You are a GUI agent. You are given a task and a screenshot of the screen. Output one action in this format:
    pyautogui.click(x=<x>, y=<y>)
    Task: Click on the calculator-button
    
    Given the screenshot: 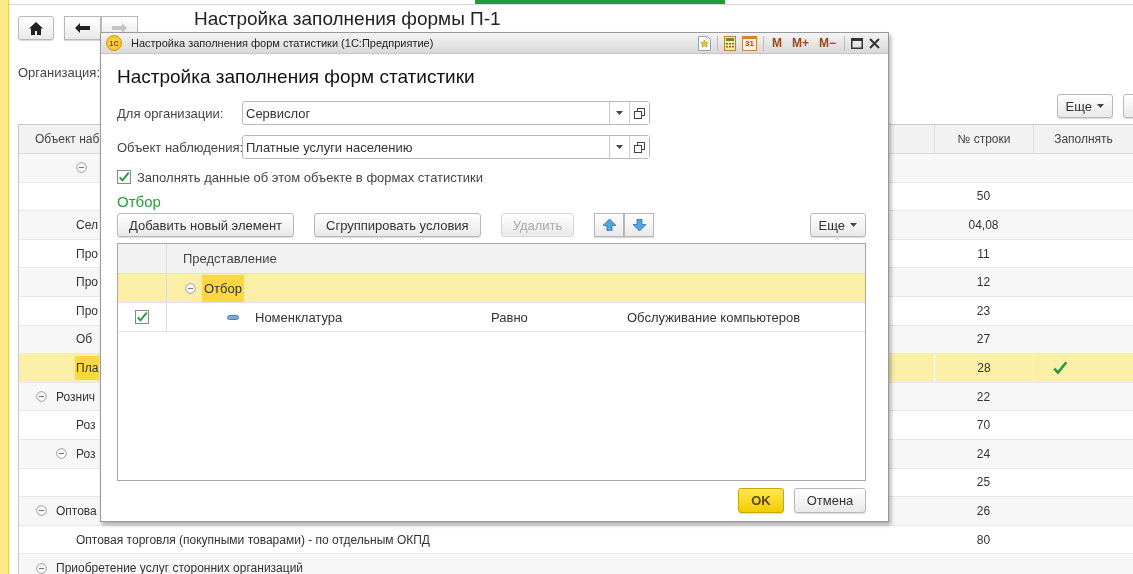 What is the action you would take?
    pyautogui.click(x=729, y=43)
    